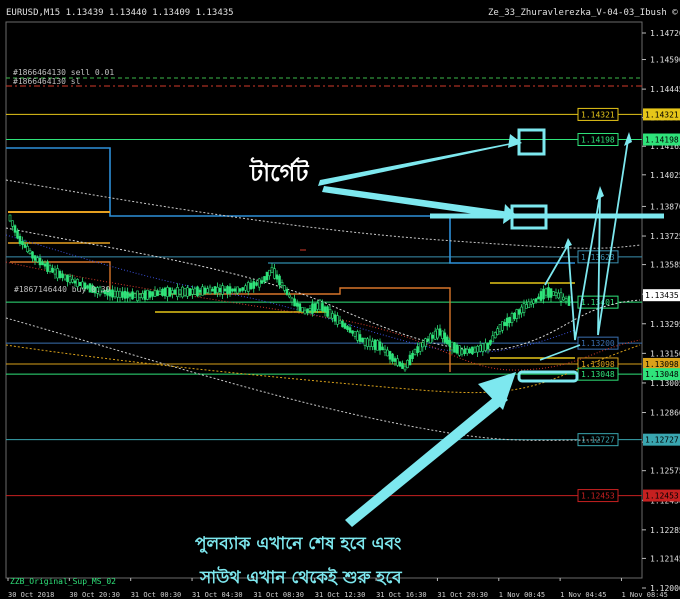 The image size is (680, 599). I want to click on big-arrow-shaft, so click(426, 459).